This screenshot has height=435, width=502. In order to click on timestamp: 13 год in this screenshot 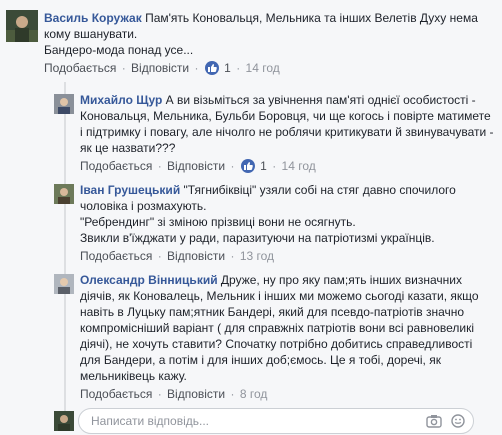, I will do `click(257, 256)`.